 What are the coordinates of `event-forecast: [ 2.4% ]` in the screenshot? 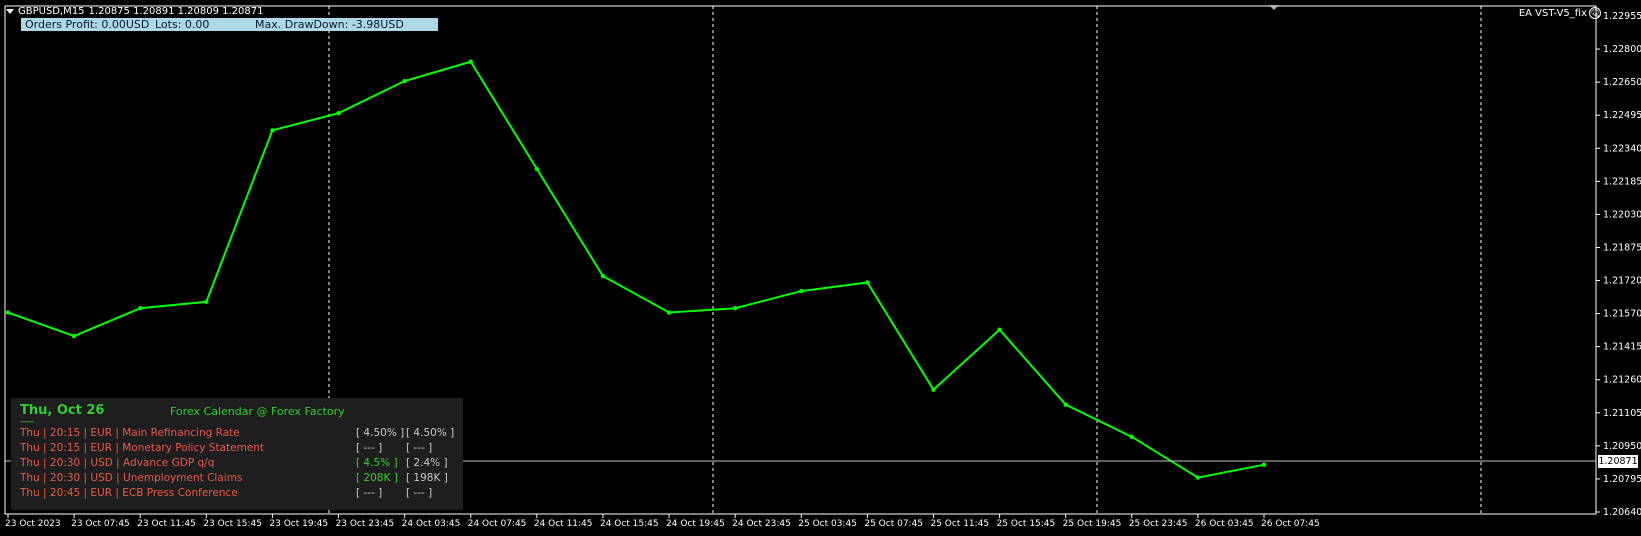 It's located at (427, 463).